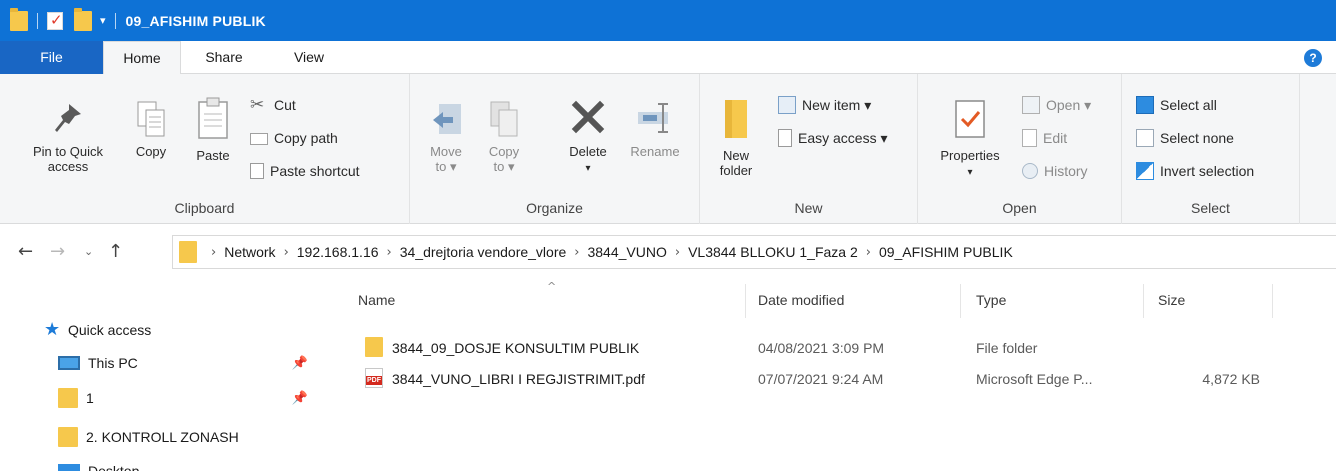  I want to click on history-button: History, so click(1055, 171).